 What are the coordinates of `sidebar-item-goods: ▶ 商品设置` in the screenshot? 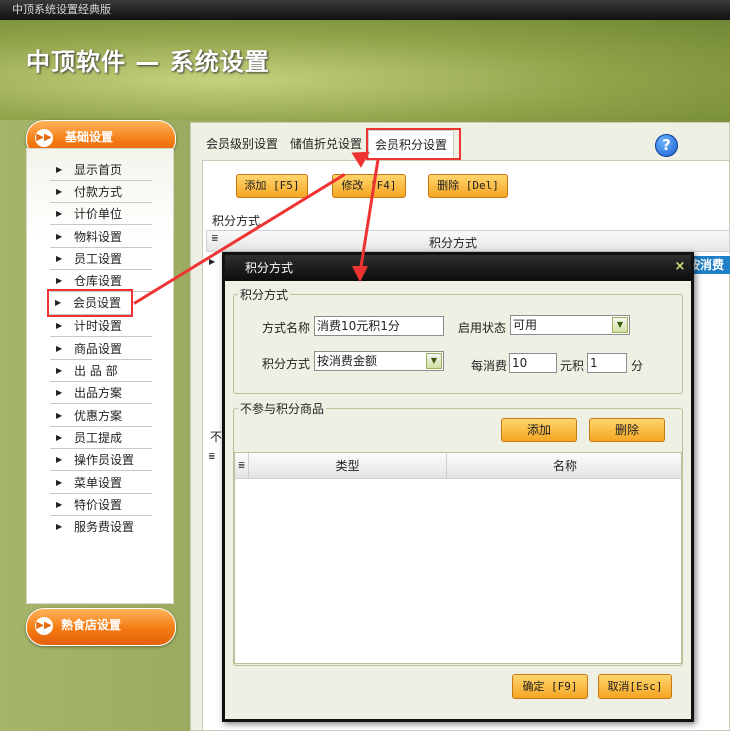 It's located at (101, 349).